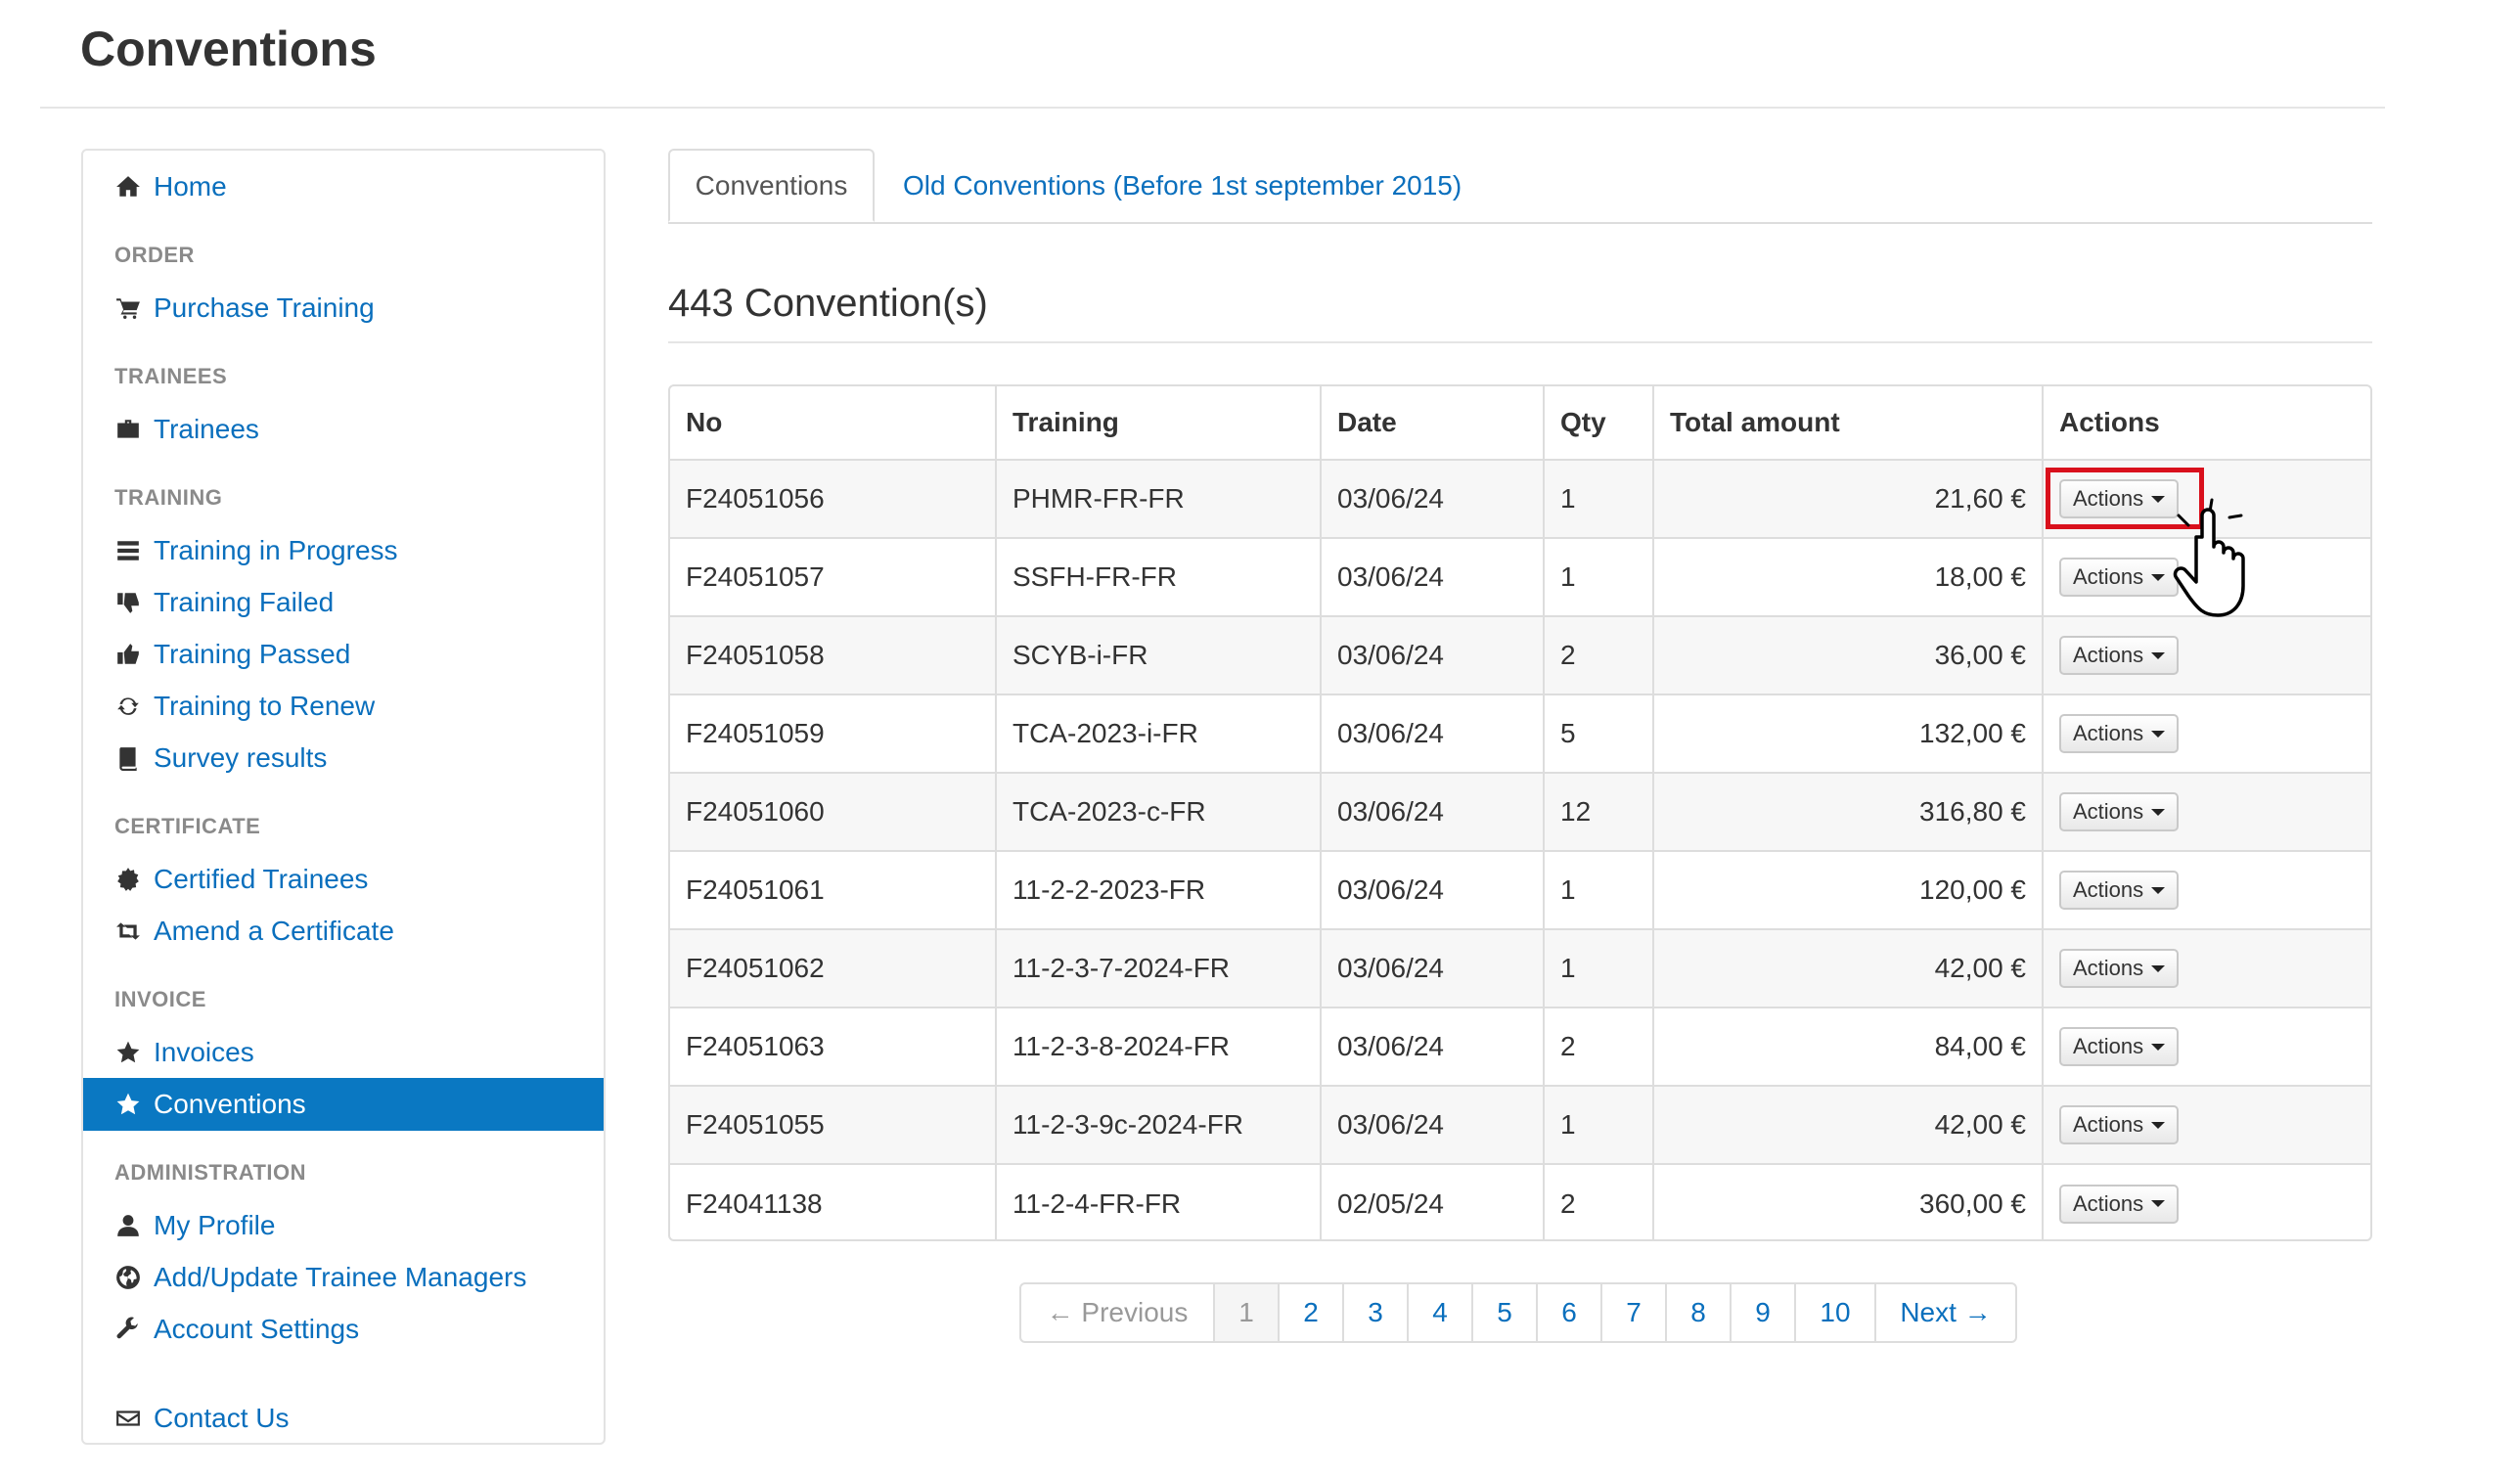  What do you see at coordinates (1598, 733) in the screenshot?
I see `cell-qty: 5` at bounding box center [1598, 733].